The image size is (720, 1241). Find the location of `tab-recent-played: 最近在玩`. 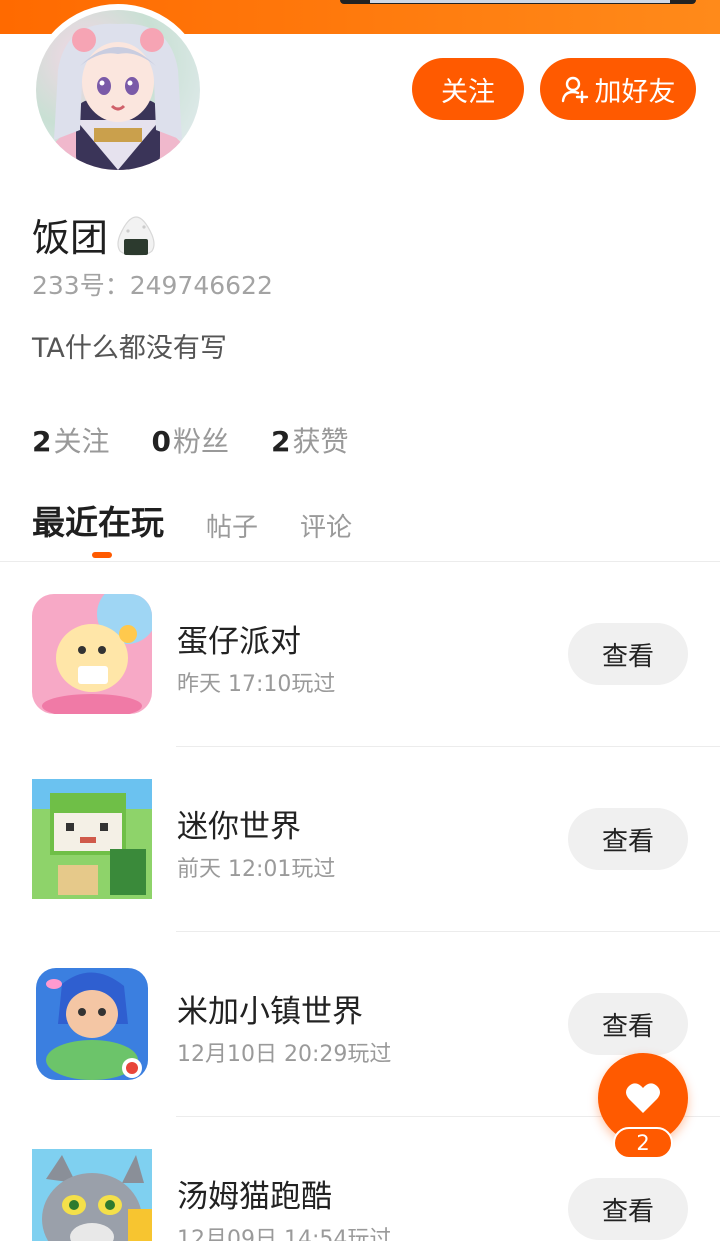

tab-recent-played: 最近在玩 is located at coordinates (98, 527).